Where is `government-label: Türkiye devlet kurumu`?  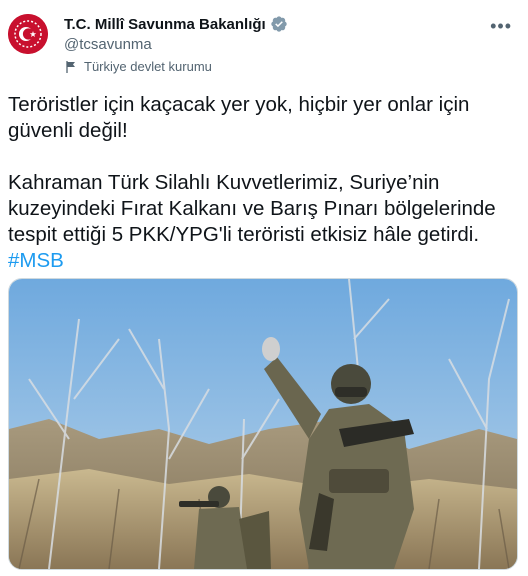 government-label: Türkiye devlet kurumu is located at coordinates (176, 66).